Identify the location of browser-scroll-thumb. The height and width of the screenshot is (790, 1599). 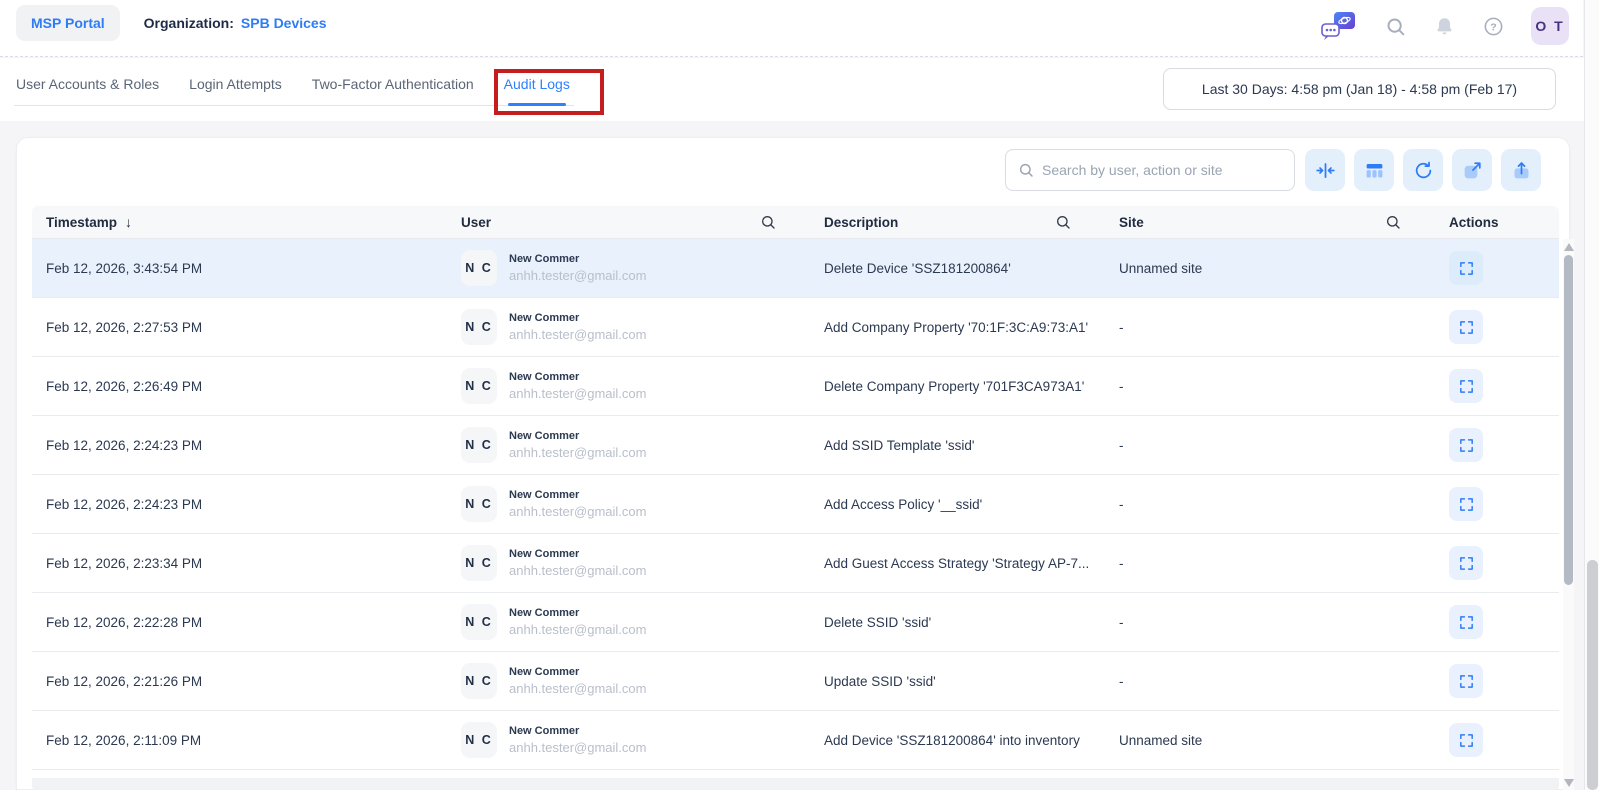
(1592, 675).